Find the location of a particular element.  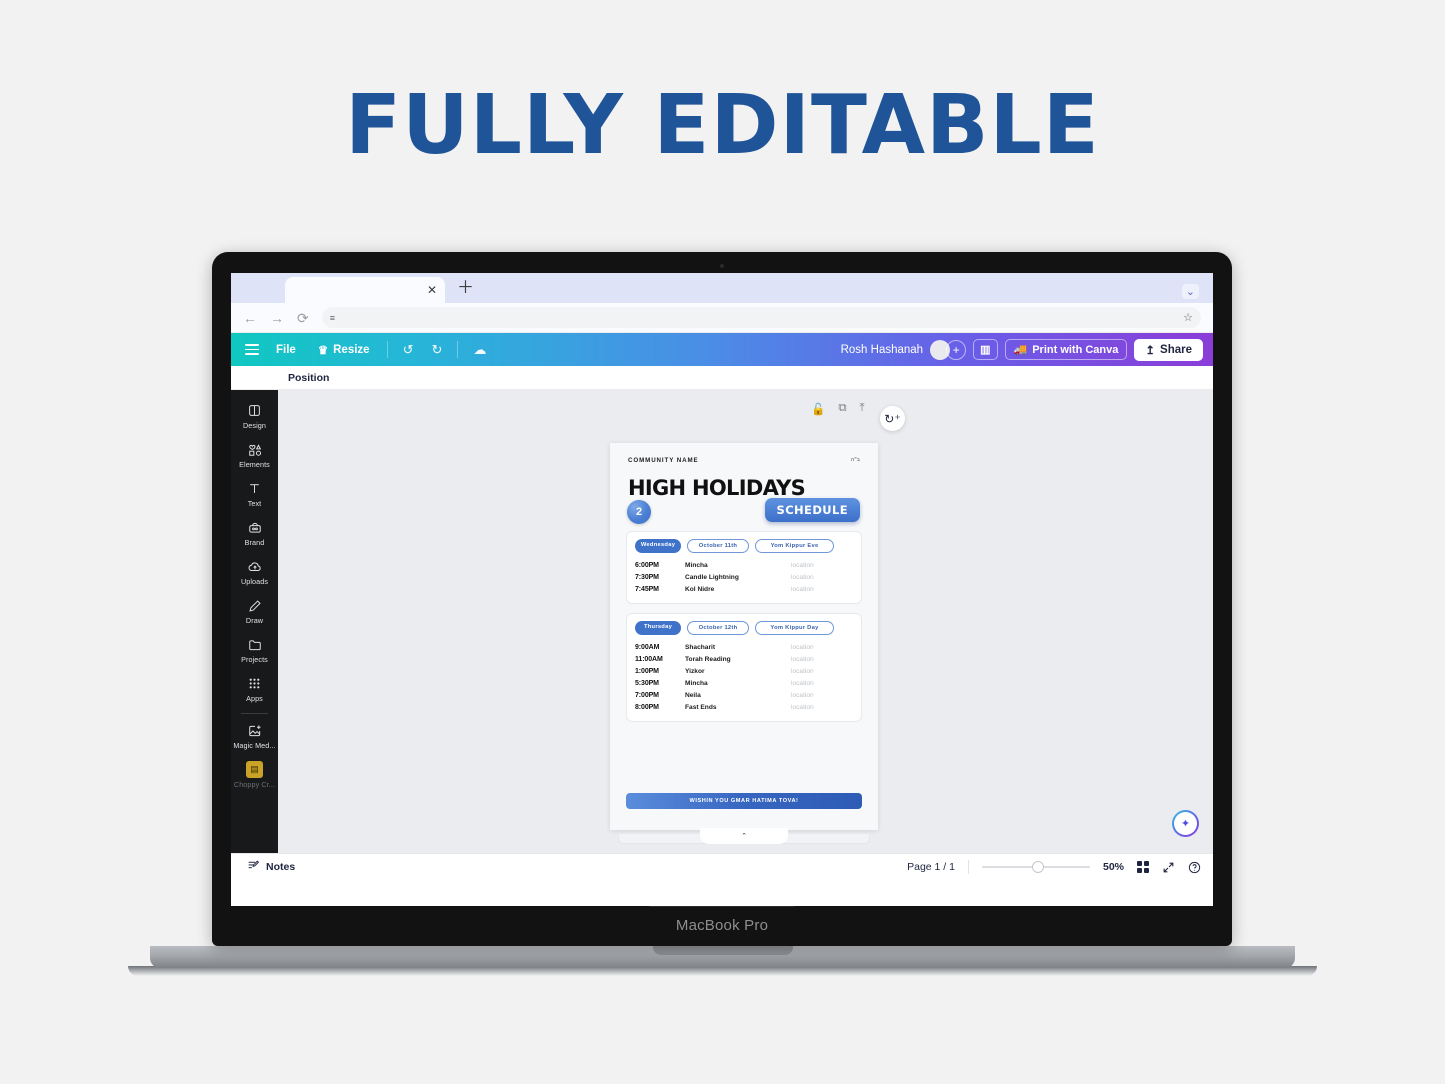

design-title-row: HIGH HOLIDAYS 2 SCHEDULE is located at coordinates (743, 500).